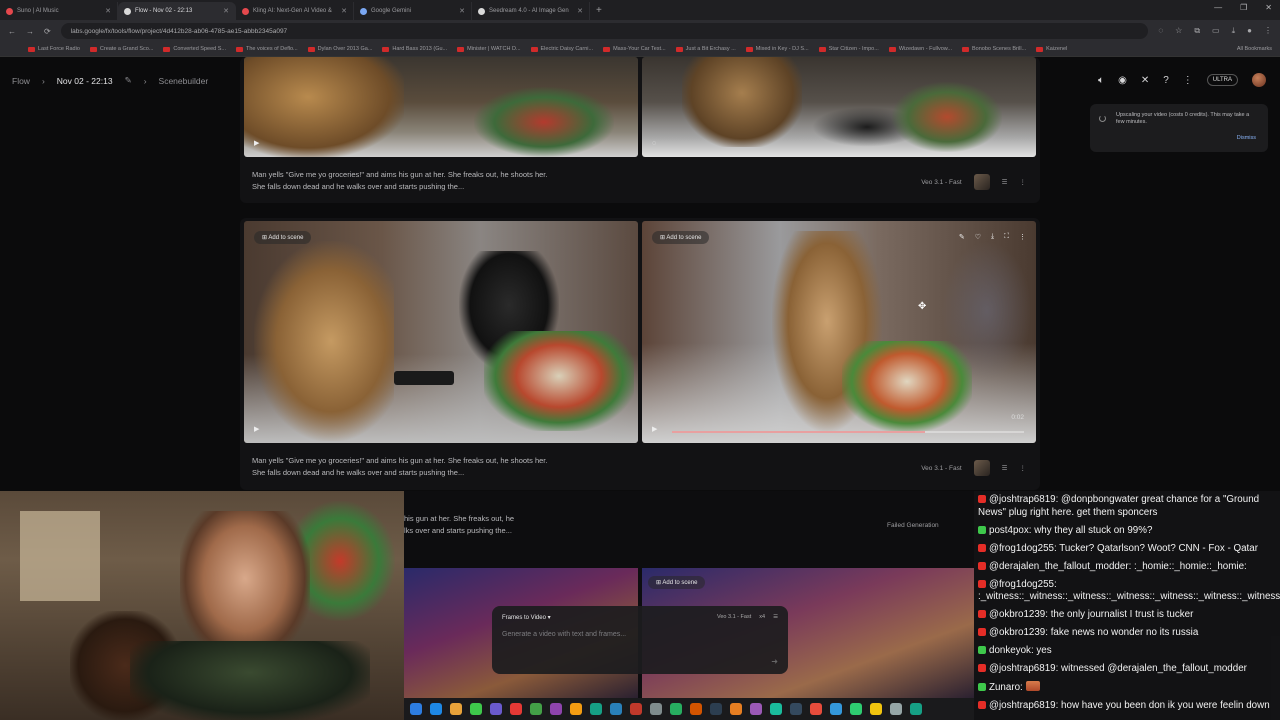  I want to click on browser-tab-active: Flow - Nov 02 - 22:13 ✕, so click(177, 11).